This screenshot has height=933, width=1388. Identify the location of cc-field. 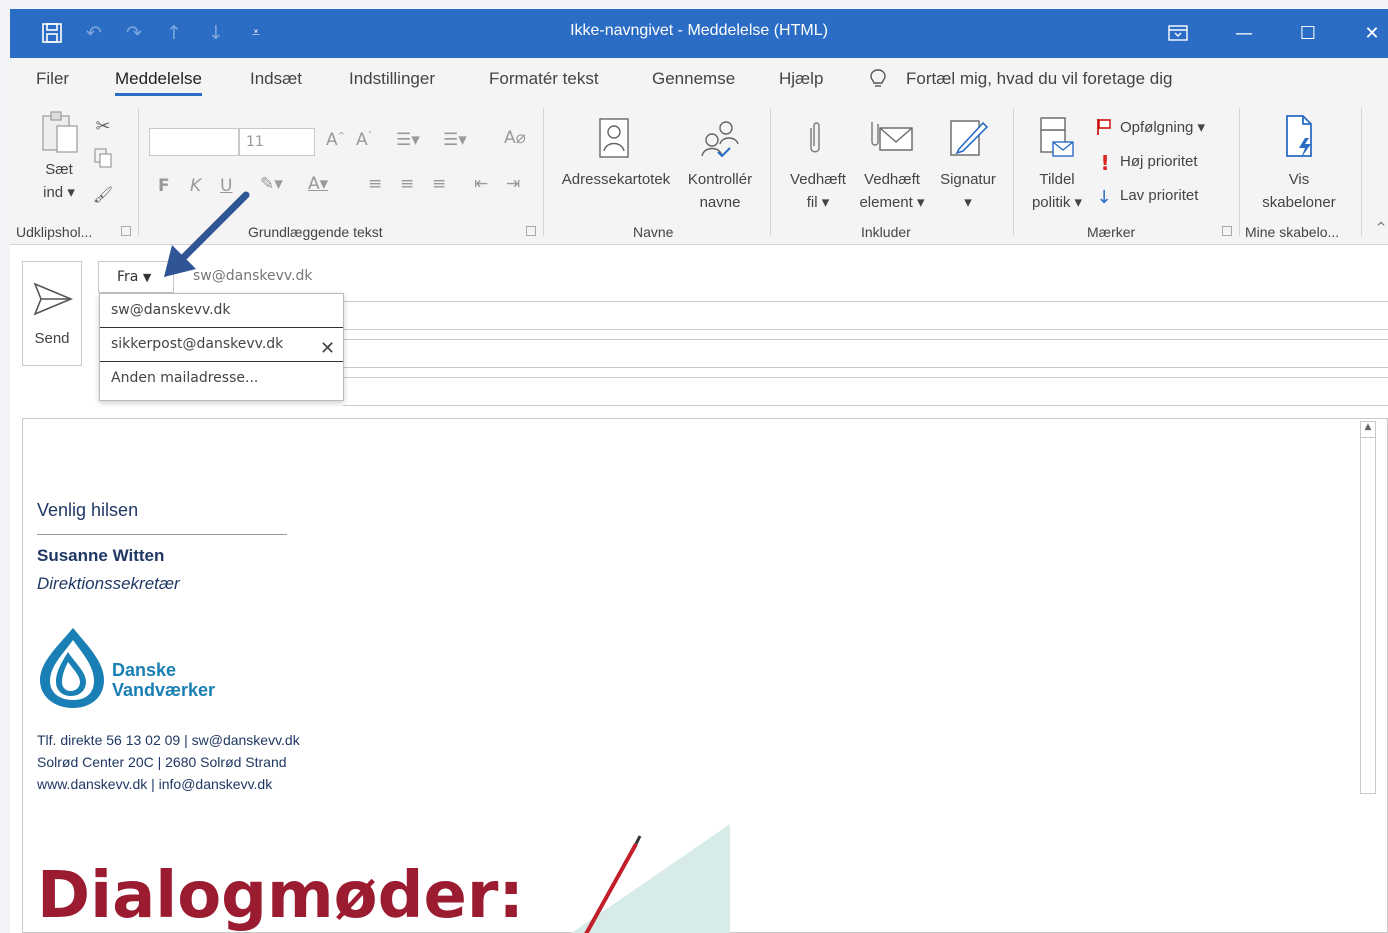
(865, 367).